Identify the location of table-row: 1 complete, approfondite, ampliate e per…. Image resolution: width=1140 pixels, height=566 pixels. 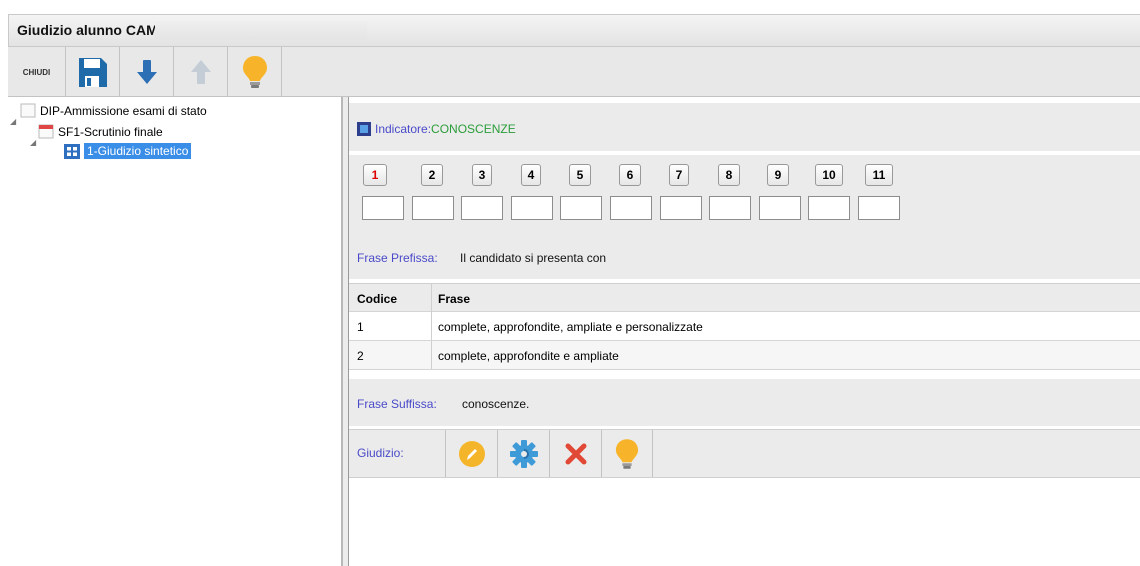
(744, 326).